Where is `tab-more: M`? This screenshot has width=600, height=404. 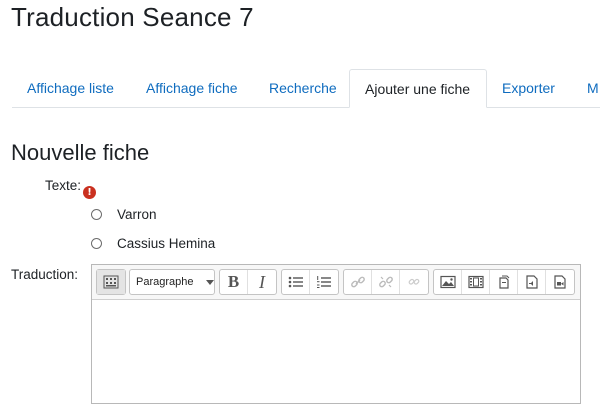
tab-more: M is located at coordinates (593, 88).